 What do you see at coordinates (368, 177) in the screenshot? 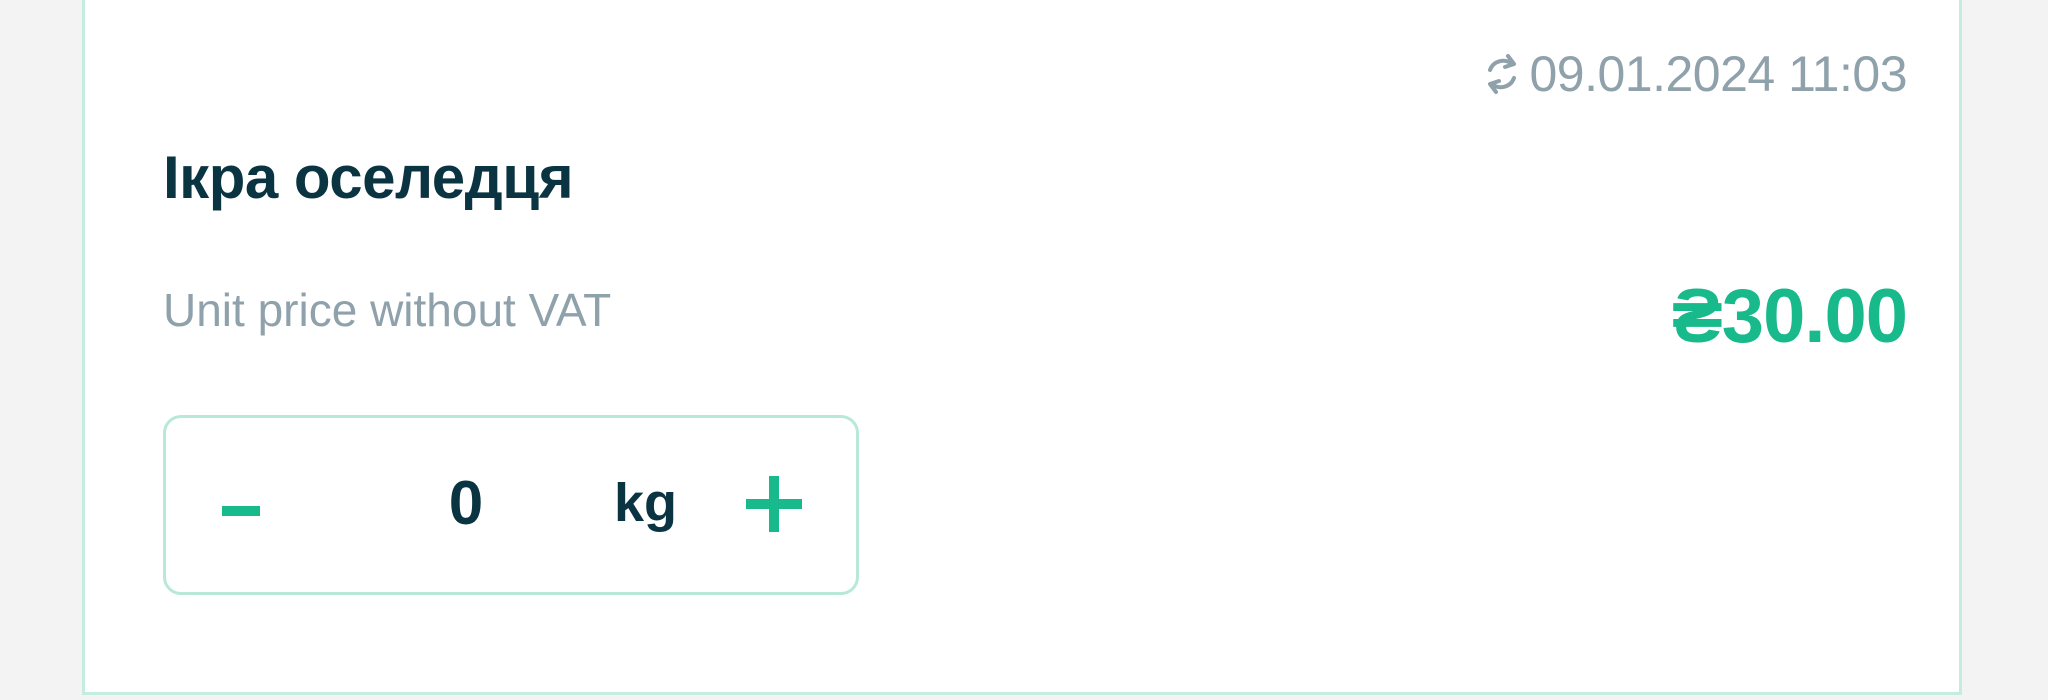
I see `product-title: Ікра оселедця` at bounding box center [368, 177].